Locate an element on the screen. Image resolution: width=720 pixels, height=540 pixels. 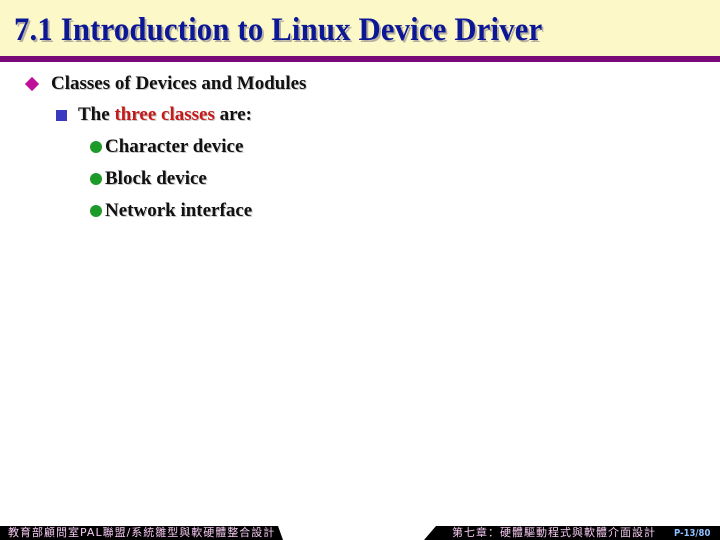
bullet-level2: The three classes are: is located at coordinates (154, 115).